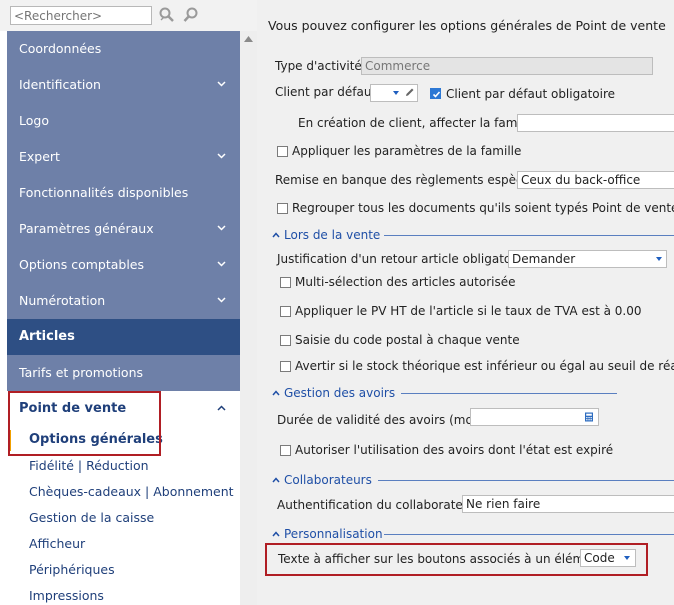  What do you see at coordinates (123, 157) in the screenshot?
I see `sidebar-item-expert: Expert` at bounding box center [123, 157].